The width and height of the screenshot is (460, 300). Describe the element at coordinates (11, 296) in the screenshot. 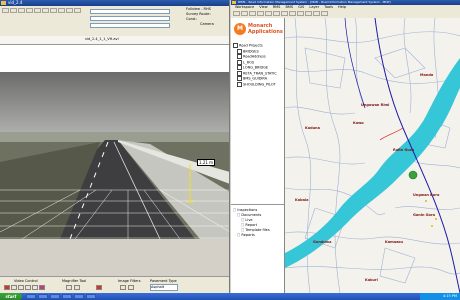

I see `start-button: start` at that location.